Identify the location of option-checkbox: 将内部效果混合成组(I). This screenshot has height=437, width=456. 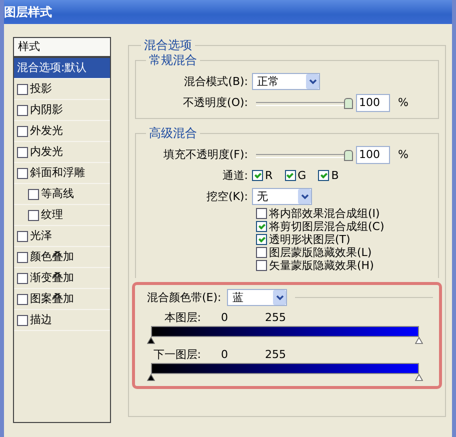
(345, 213).